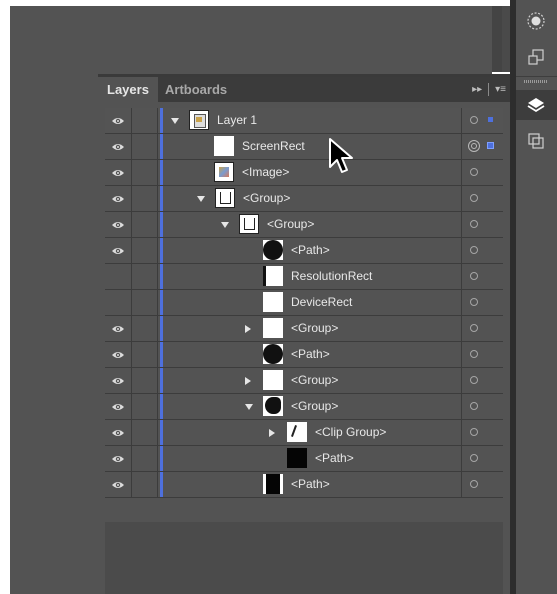 The image size is (557, 594). I want to click on tab-layers: Layers, so click(128, 89).